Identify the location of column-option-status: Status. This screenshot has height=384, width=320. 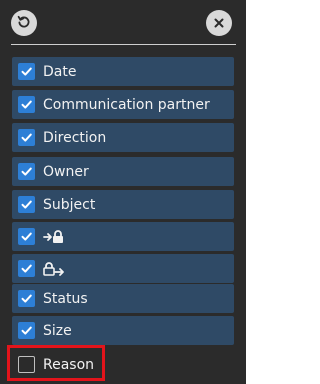
(123, 298).